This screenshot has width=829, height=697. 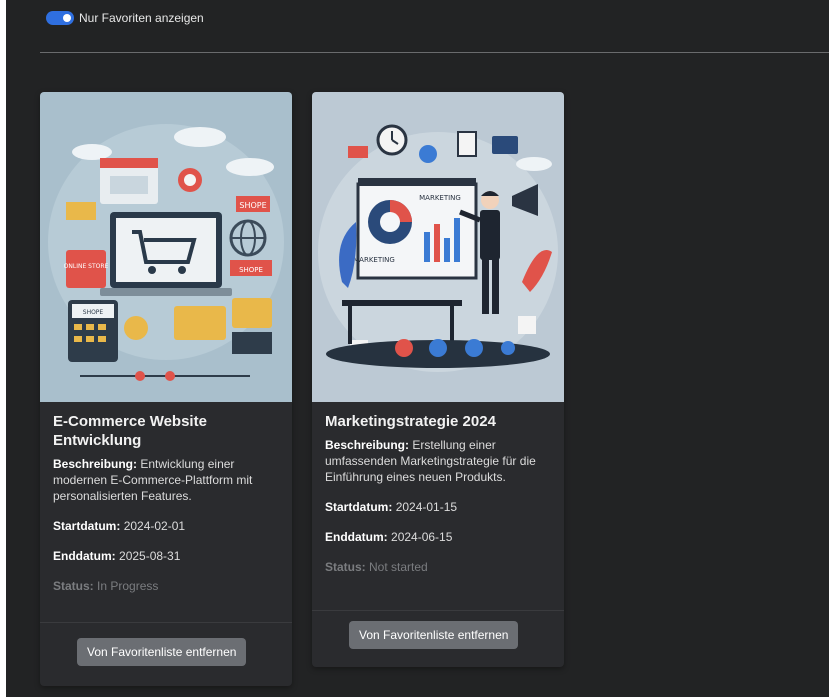 What do you see at coordinates (252, 205) in the screenshot?
I see `shop-sign-1: SHOPE` at bounding box center [252, 205].